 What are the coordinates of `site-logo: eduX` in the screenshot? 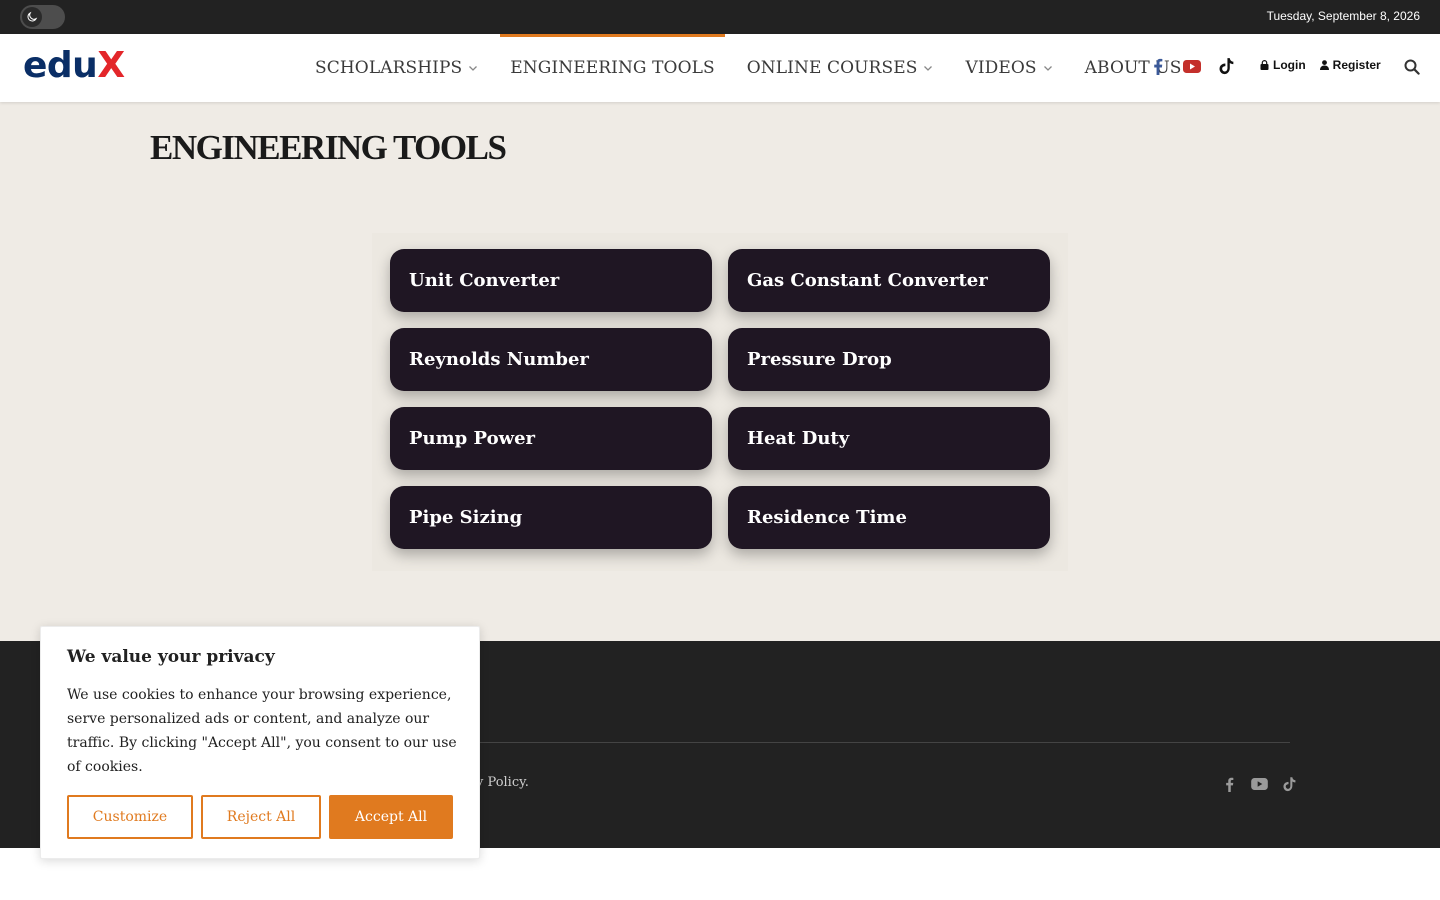 It's located at (74, 66).